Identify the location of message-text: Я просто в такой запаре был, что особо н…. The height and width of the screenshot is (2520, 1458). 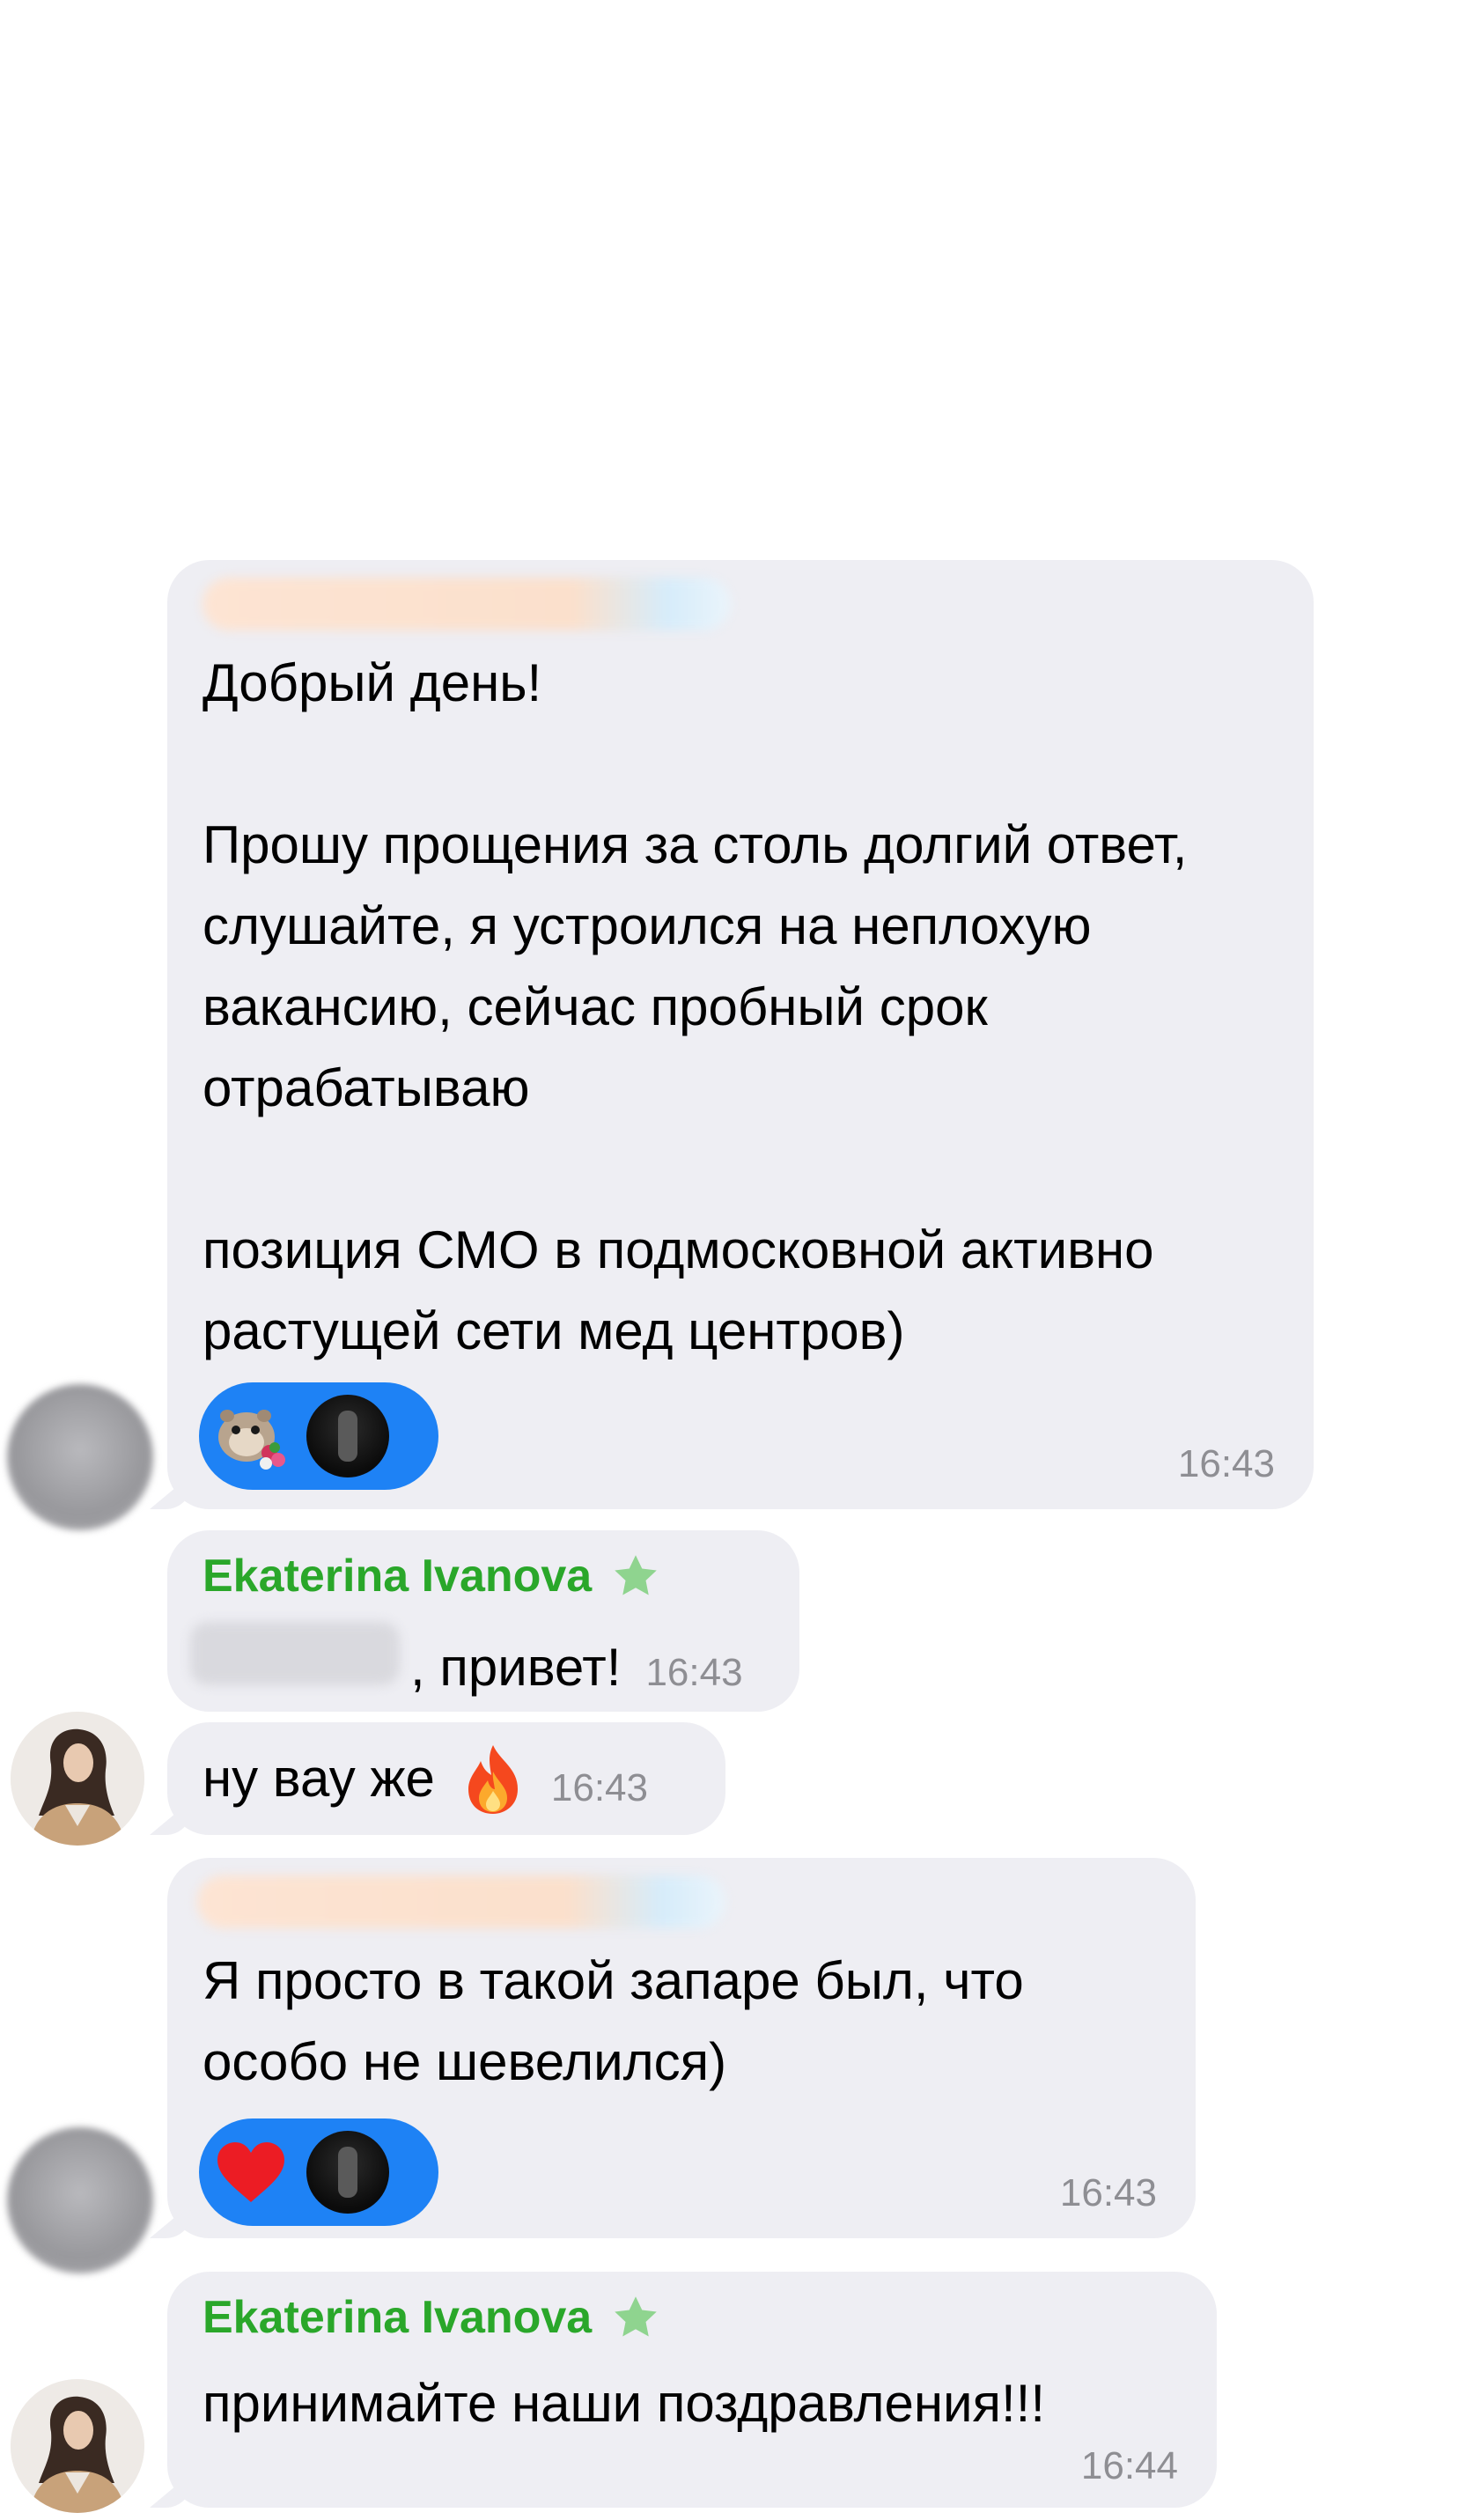
(613, 2021).